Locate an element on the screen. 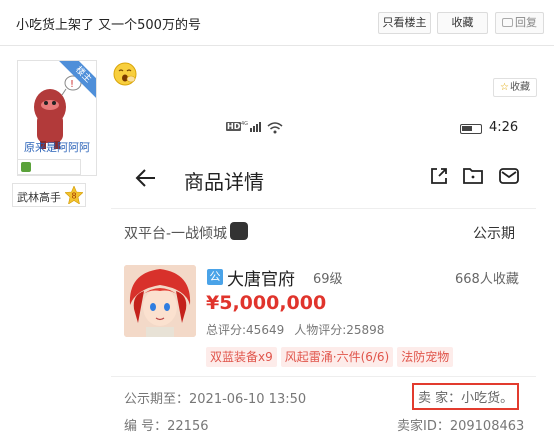 Image resolution: width=554 pixels, height=435 pixels. tag-list: 双蓝装备x9 风起雷涌·六件(6/6) 法防宠物 is located at coordinates (331, 356).